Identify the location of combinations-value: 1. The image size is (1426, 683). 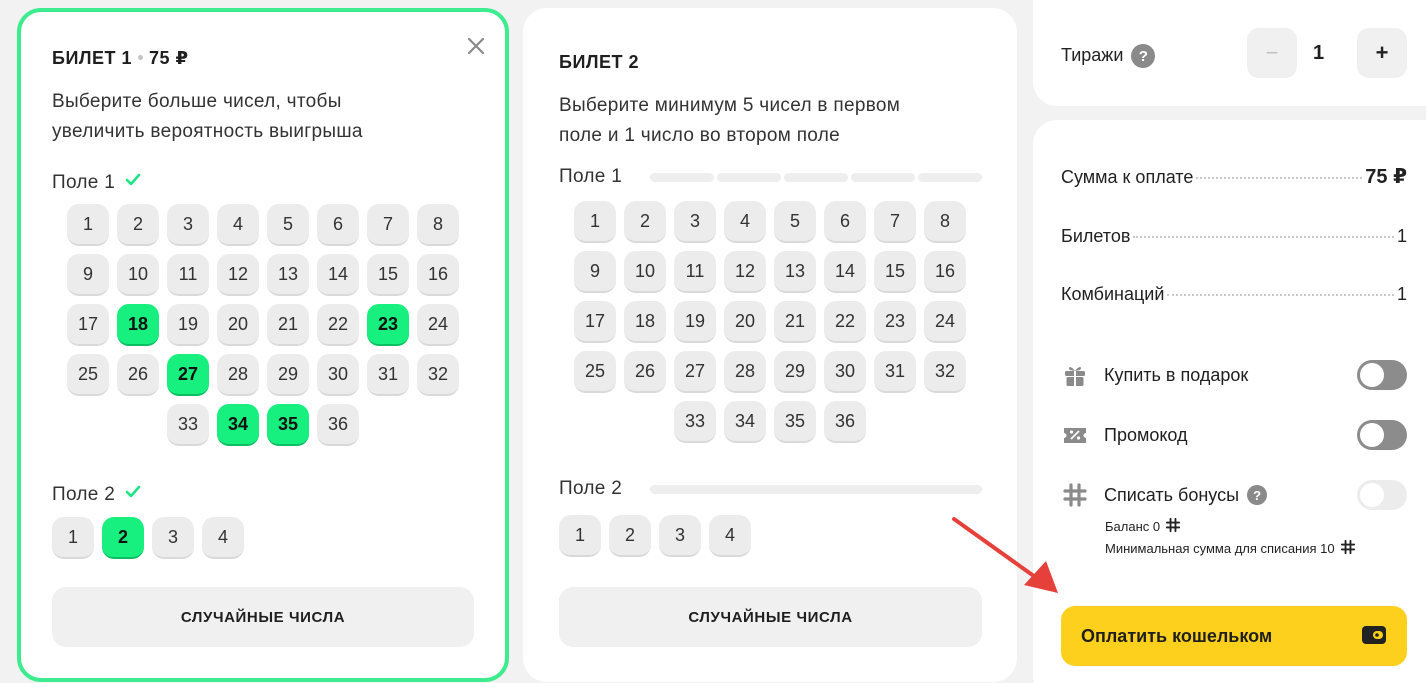
(1401, 294).